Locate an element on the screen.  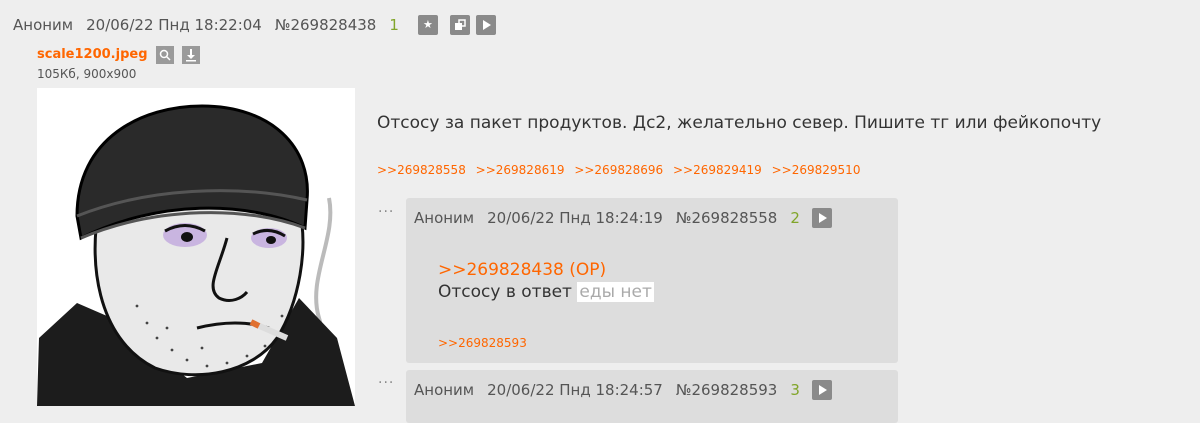
reply-link: >>269829419 is located at coordinates (717, 170).